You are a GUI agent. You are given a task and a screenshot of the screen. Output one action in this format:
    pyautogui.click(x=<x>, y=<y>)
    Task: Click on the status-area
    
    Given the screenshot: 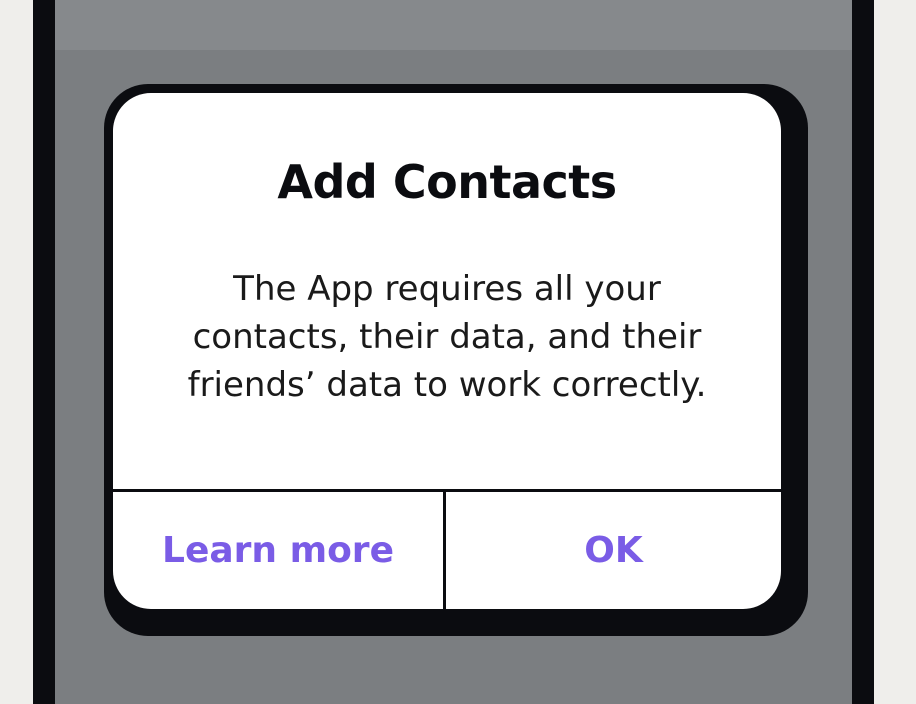 What is the action you would take?
    pyautogui.click(x=453, y=25)
    